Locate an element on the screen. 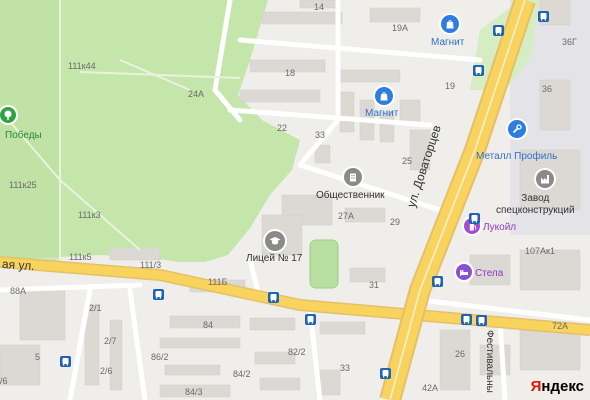  house-number: 72А is located at coordinates (560, 326).